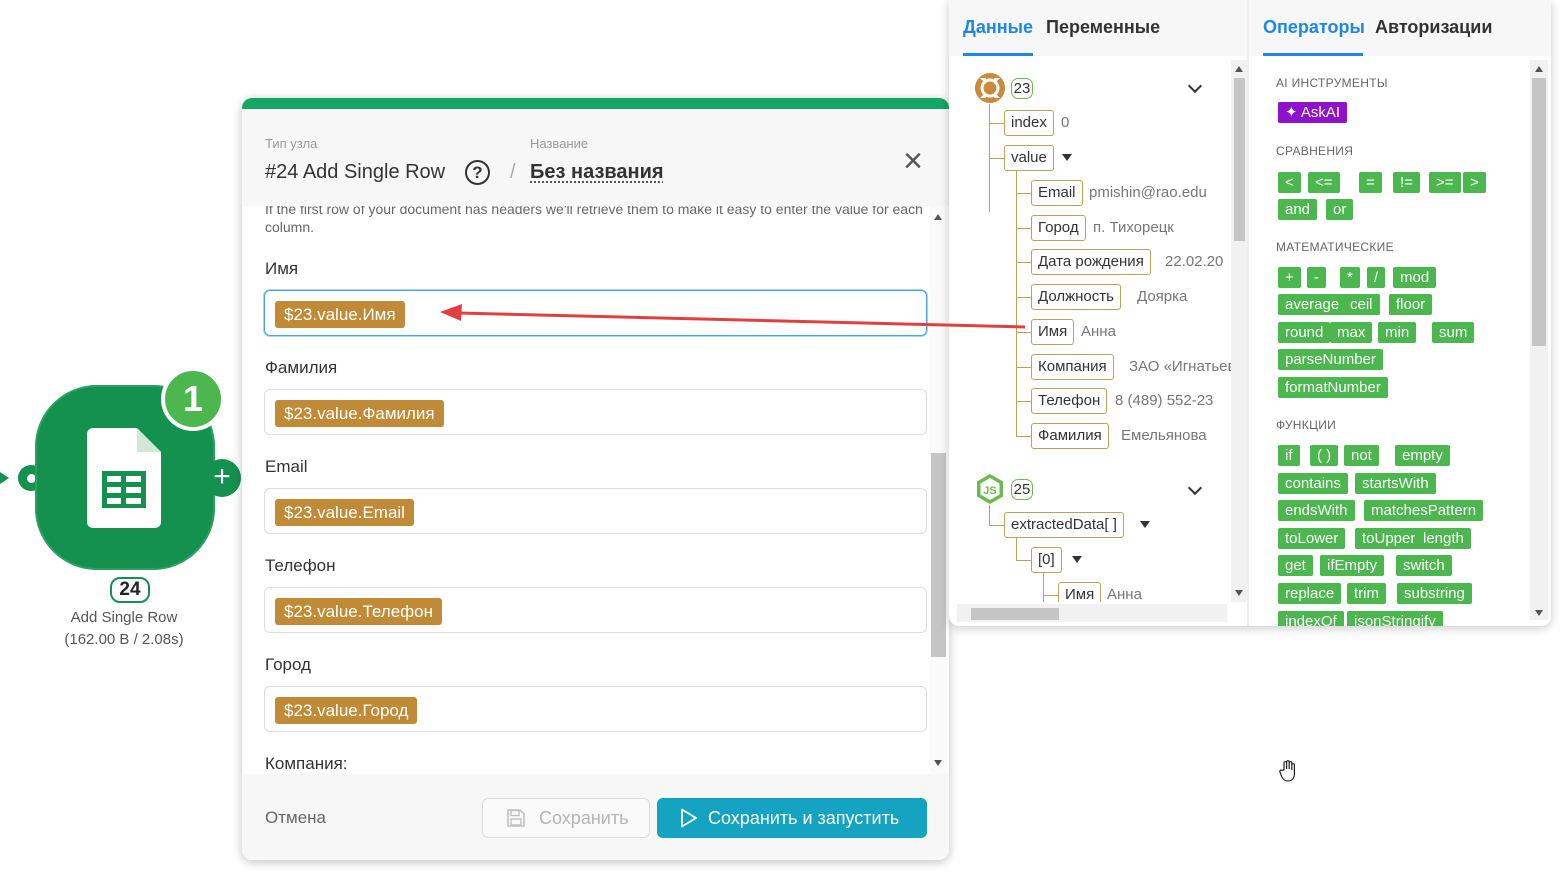 Image resolution: width=1561 pixels, height=875 pixels. What do you see at coordinates (998, 27) in the screenshot?
I see `tab-data: Данные` at bounding box center [998, 27].